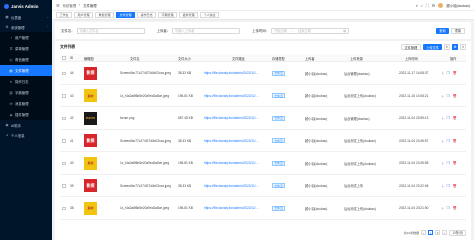  Describe the element at coordinates (7, 17) in the screenshot. I see `dashboard-icon: ▦` at that location.